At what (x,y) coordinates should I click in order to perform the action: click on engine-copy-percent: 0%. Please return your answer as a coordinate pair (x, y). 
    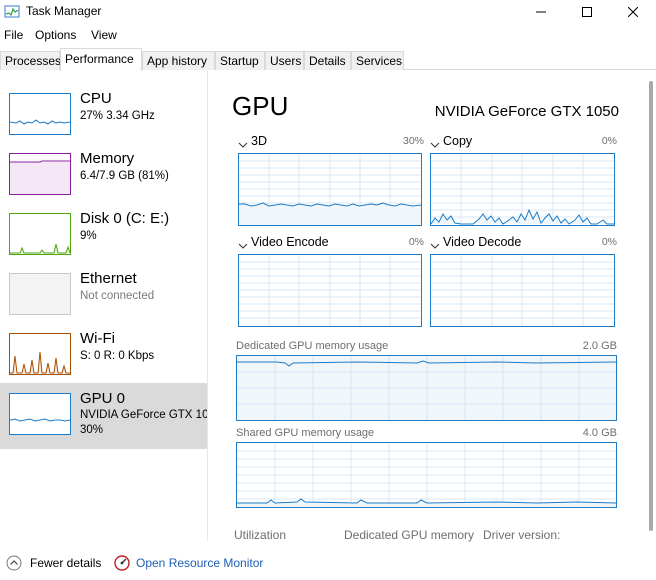
    Looking at the image, I should click on (609, 141).